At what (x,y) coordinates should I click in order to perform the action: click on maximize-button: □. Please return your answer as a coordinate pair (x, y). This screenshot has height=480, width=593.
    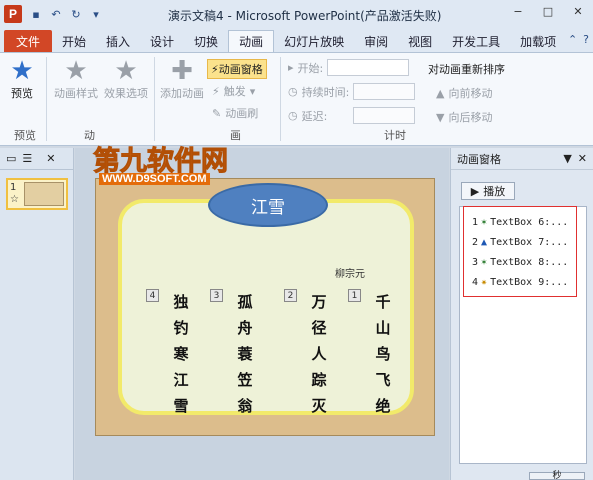
    Looking at the image, I should click on (548, 11).